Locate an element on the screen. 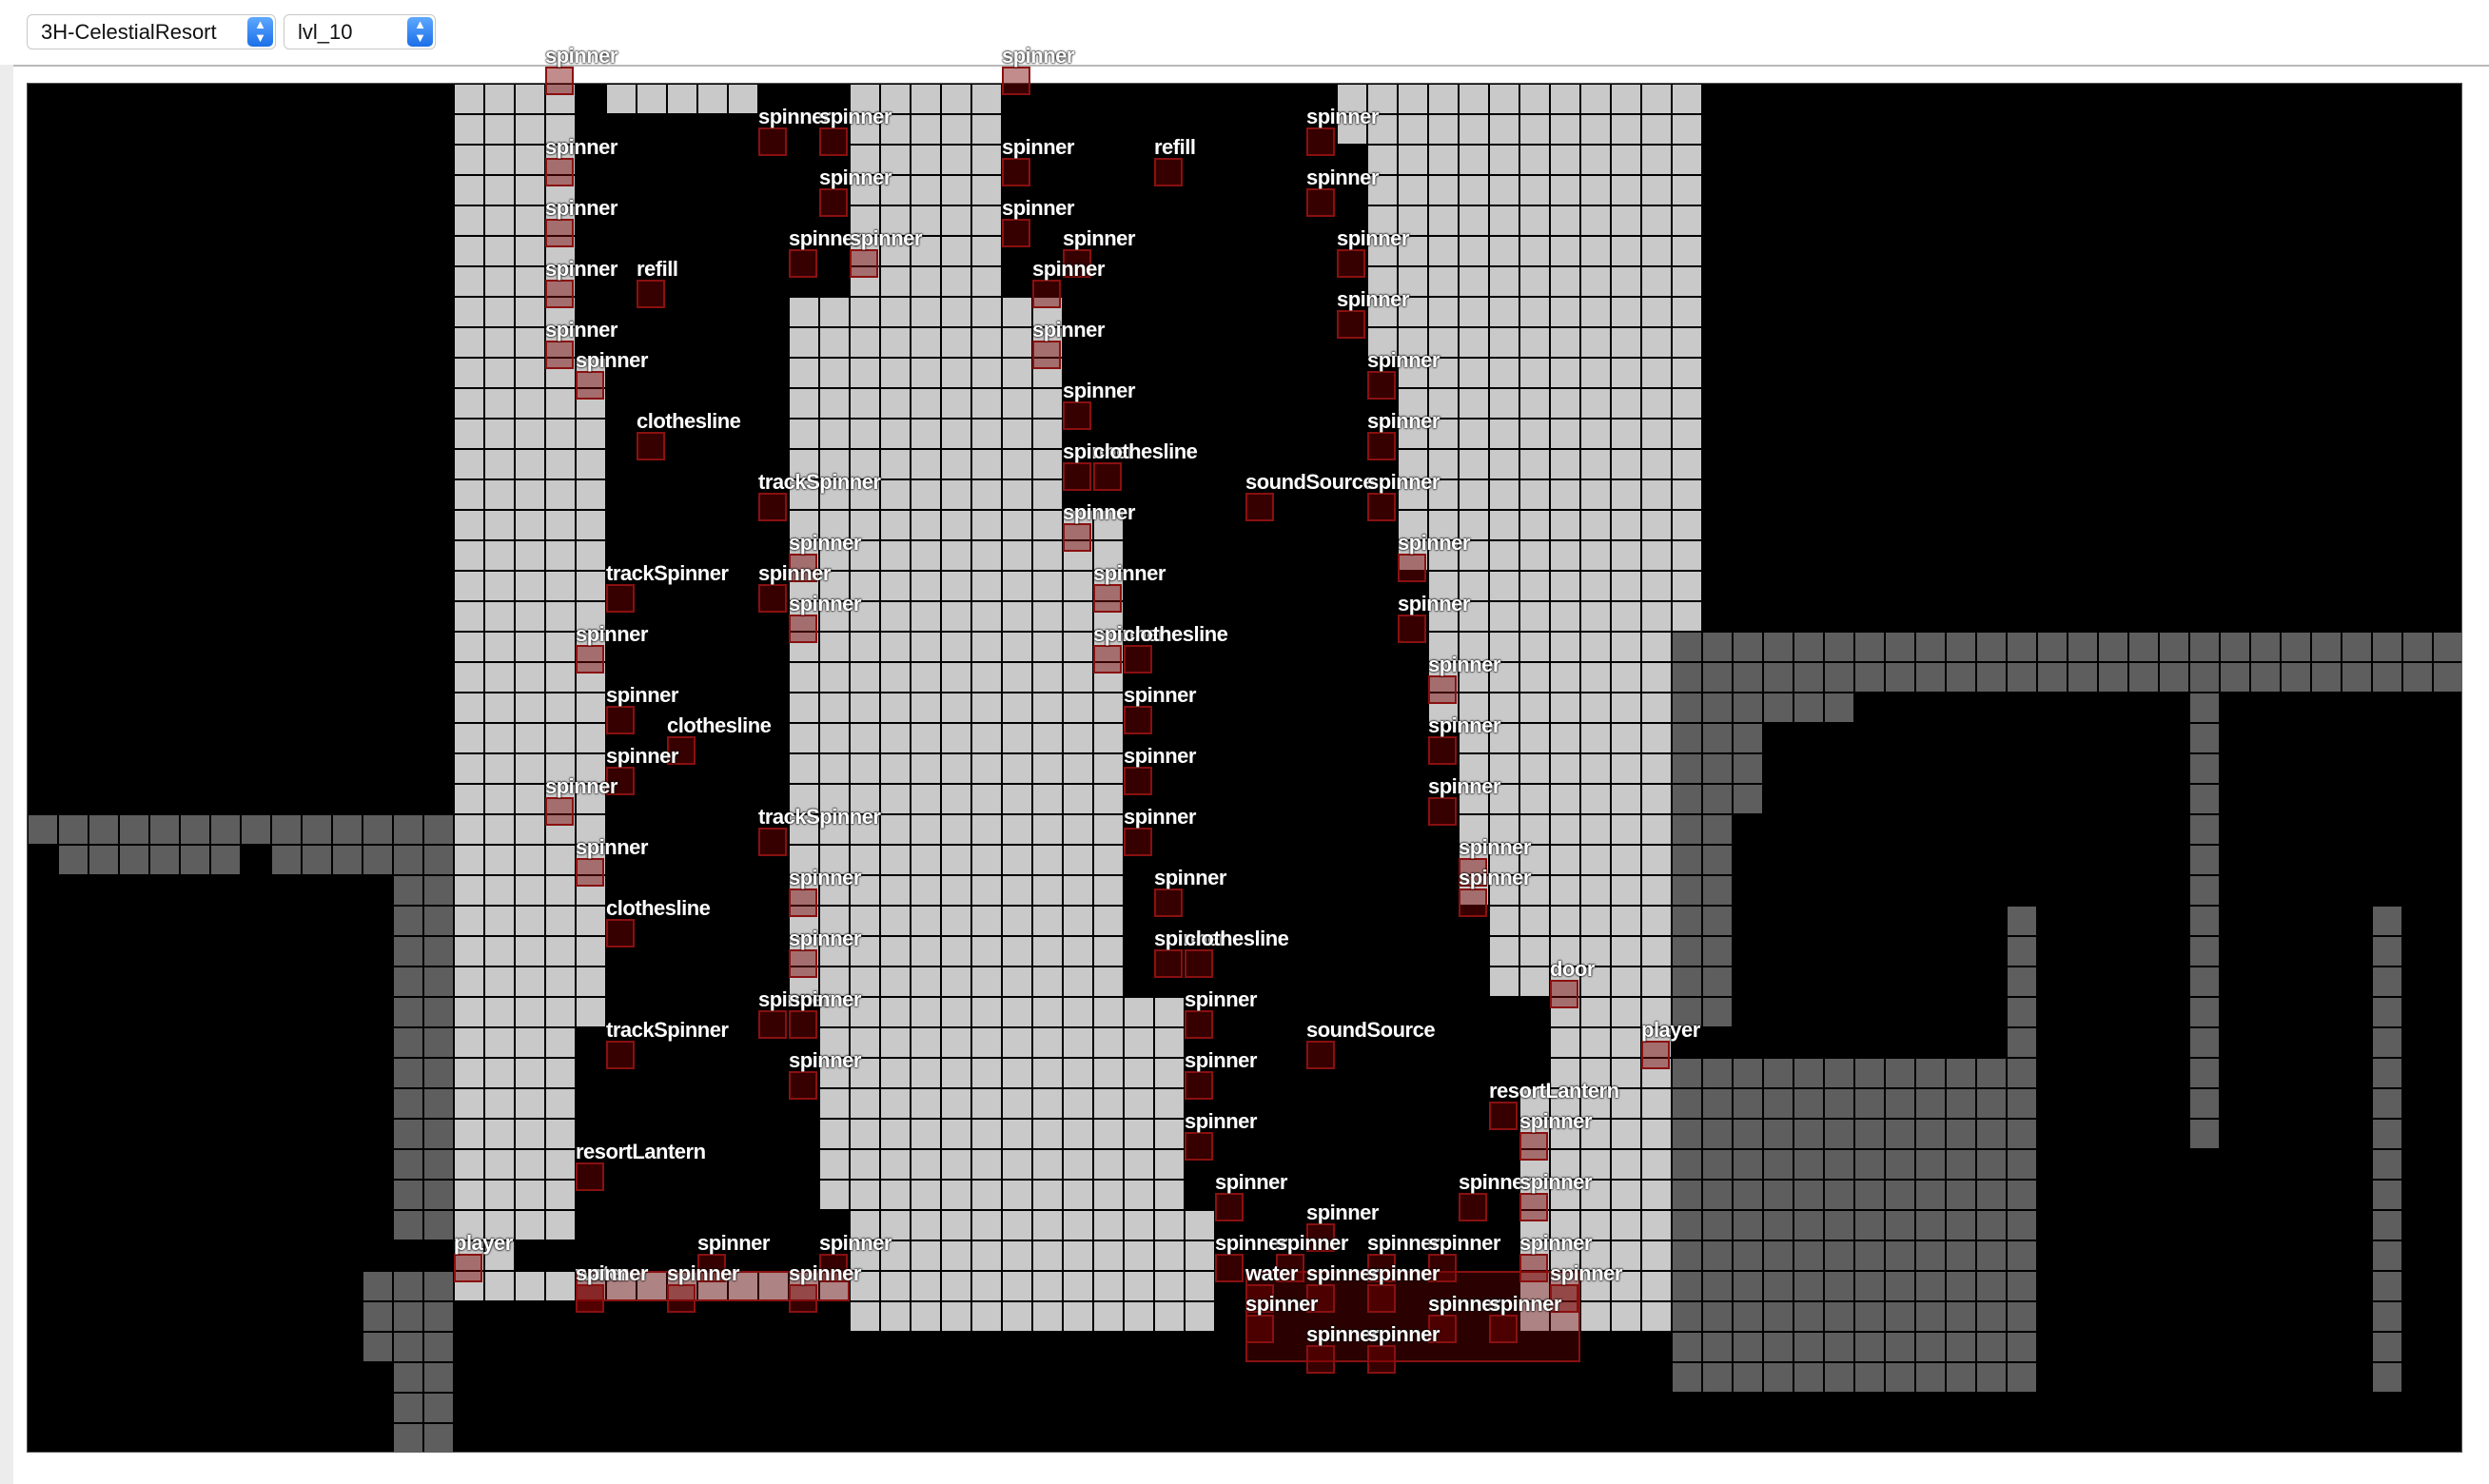  area-select: 3H-CelestialResort ▲ ▼ is located at coordinates (152, 31).